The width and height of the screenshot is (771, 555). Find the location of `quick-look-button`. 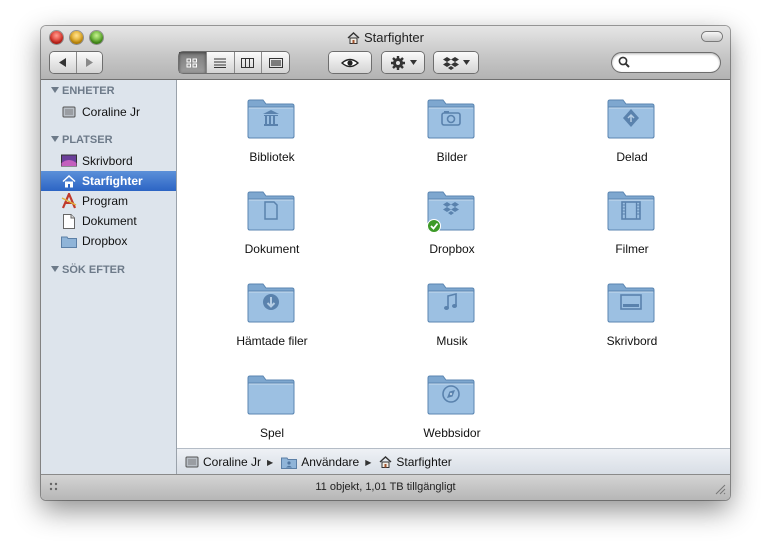

quick-look-button is located at coordinates (350, 62).